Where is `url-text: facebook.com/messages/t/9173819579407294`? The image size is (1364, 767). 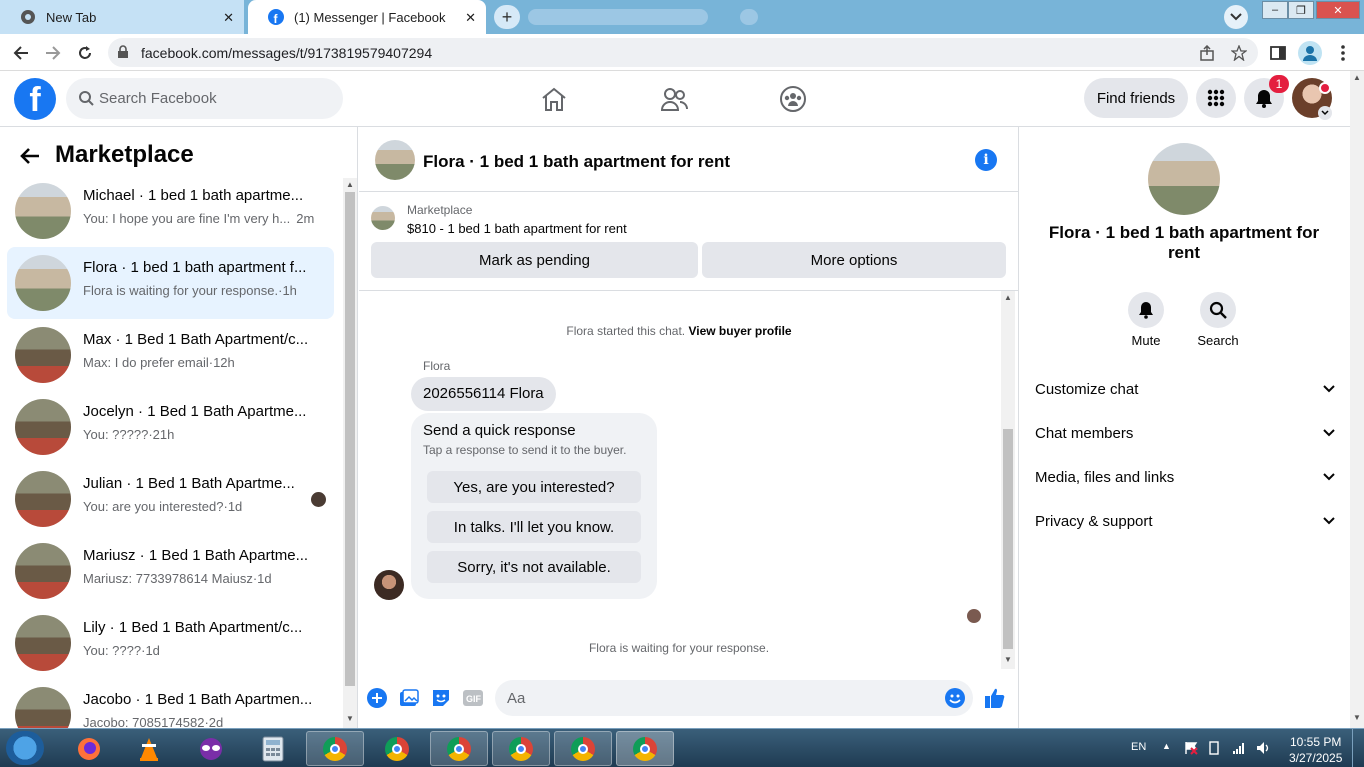
url-text: facebook.com/messages/t/9173819579407294 is located at coordinates (286, 53).